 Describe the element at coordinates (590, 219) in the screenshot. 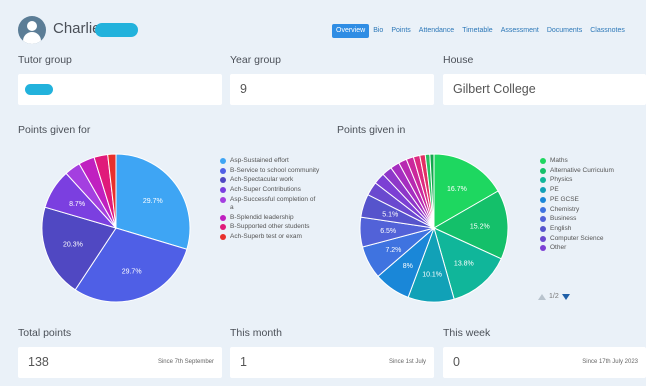

I see `legend-item: Business` at that location.